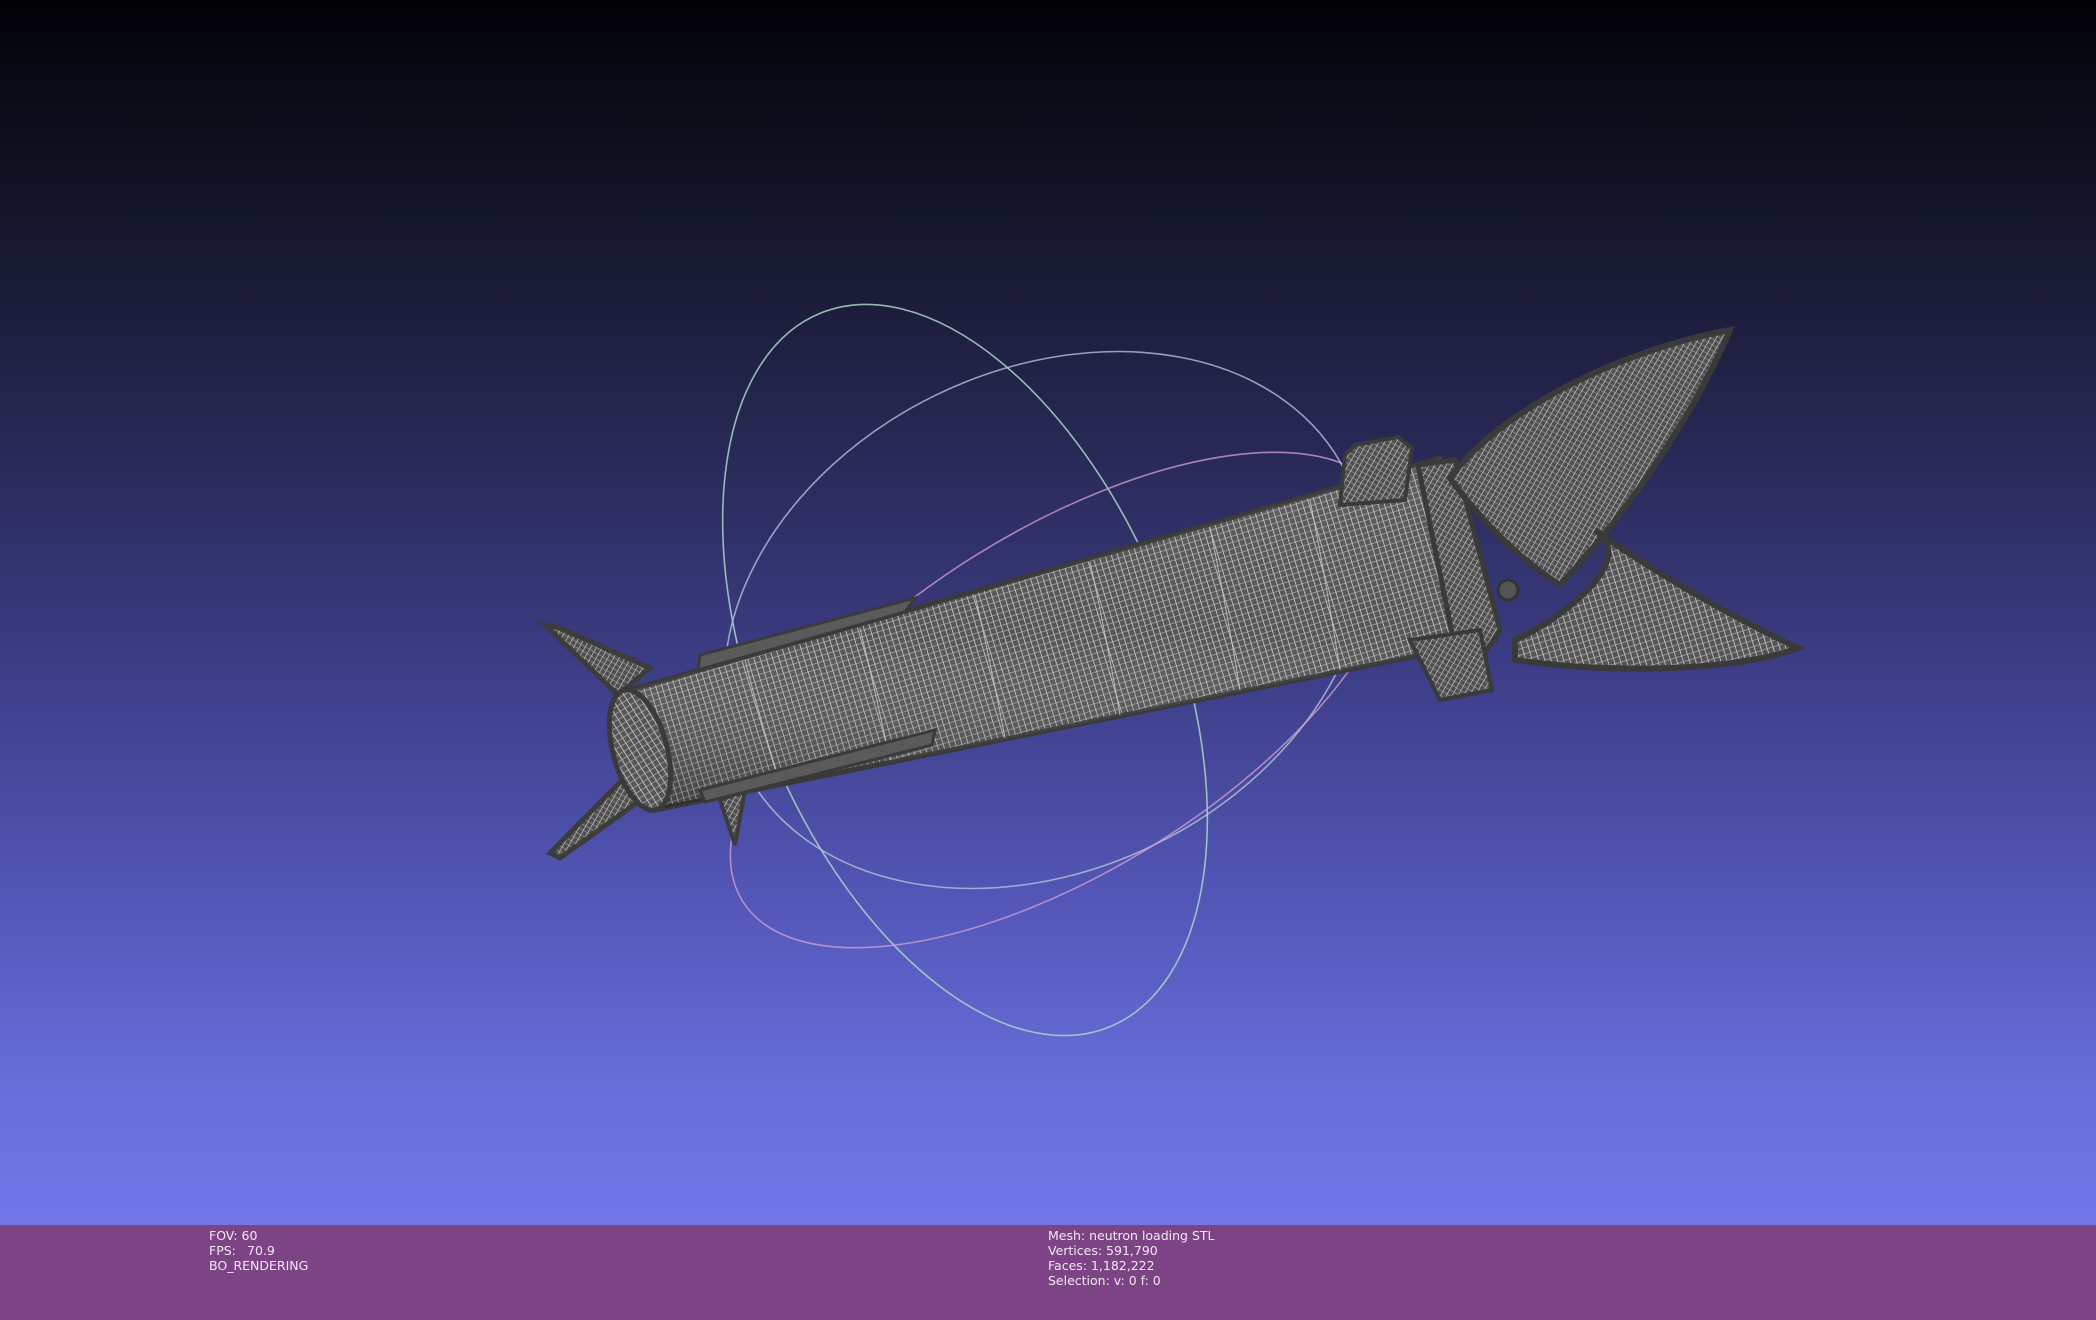  What do you see at coordinates (233, 1235) in the screenshot?
I see `fov-label: FOV: 60` at bounding box center [233, 1235].